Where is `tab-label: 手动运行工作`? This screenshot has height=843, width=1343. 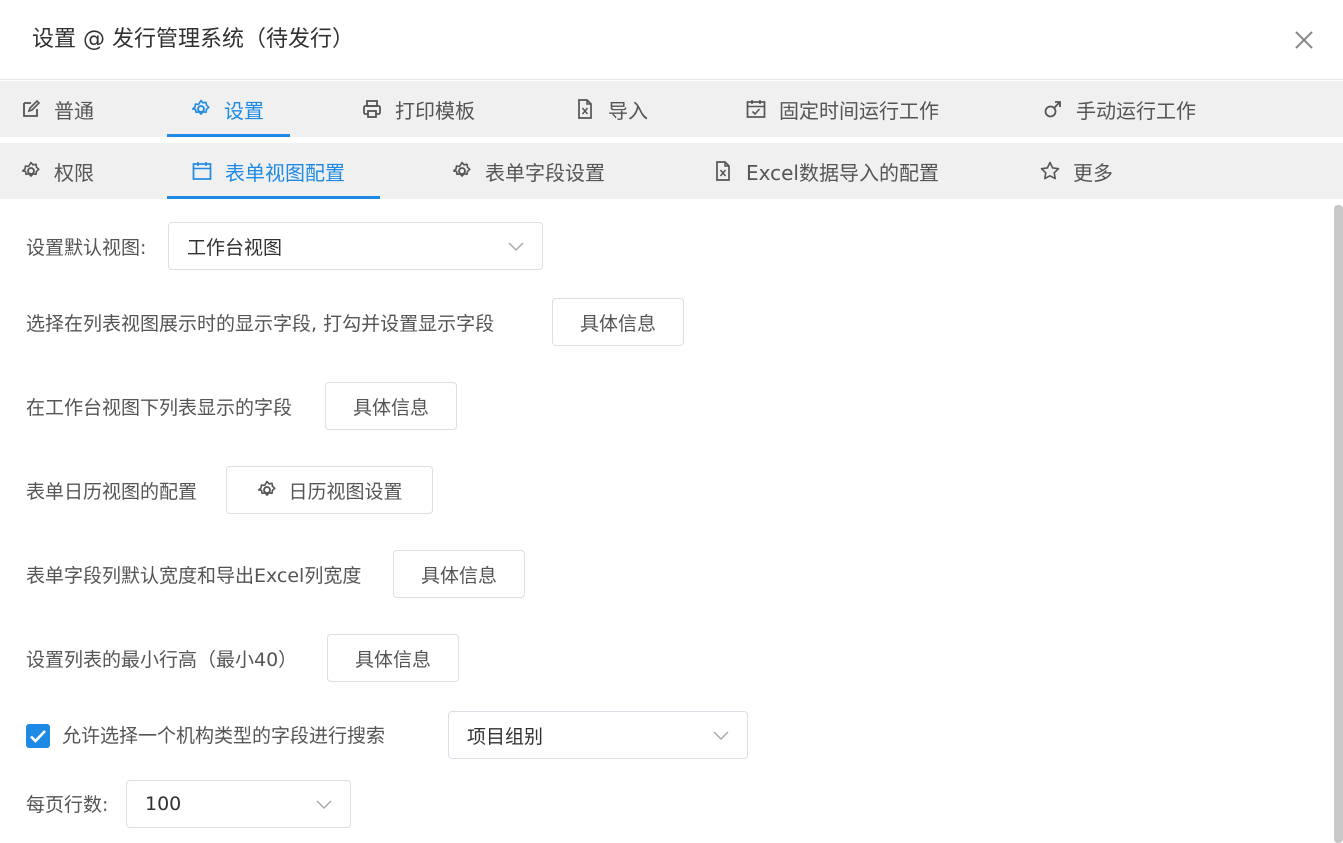
tab-label: 手动运行工作 is located at coordinates (1136, 110).